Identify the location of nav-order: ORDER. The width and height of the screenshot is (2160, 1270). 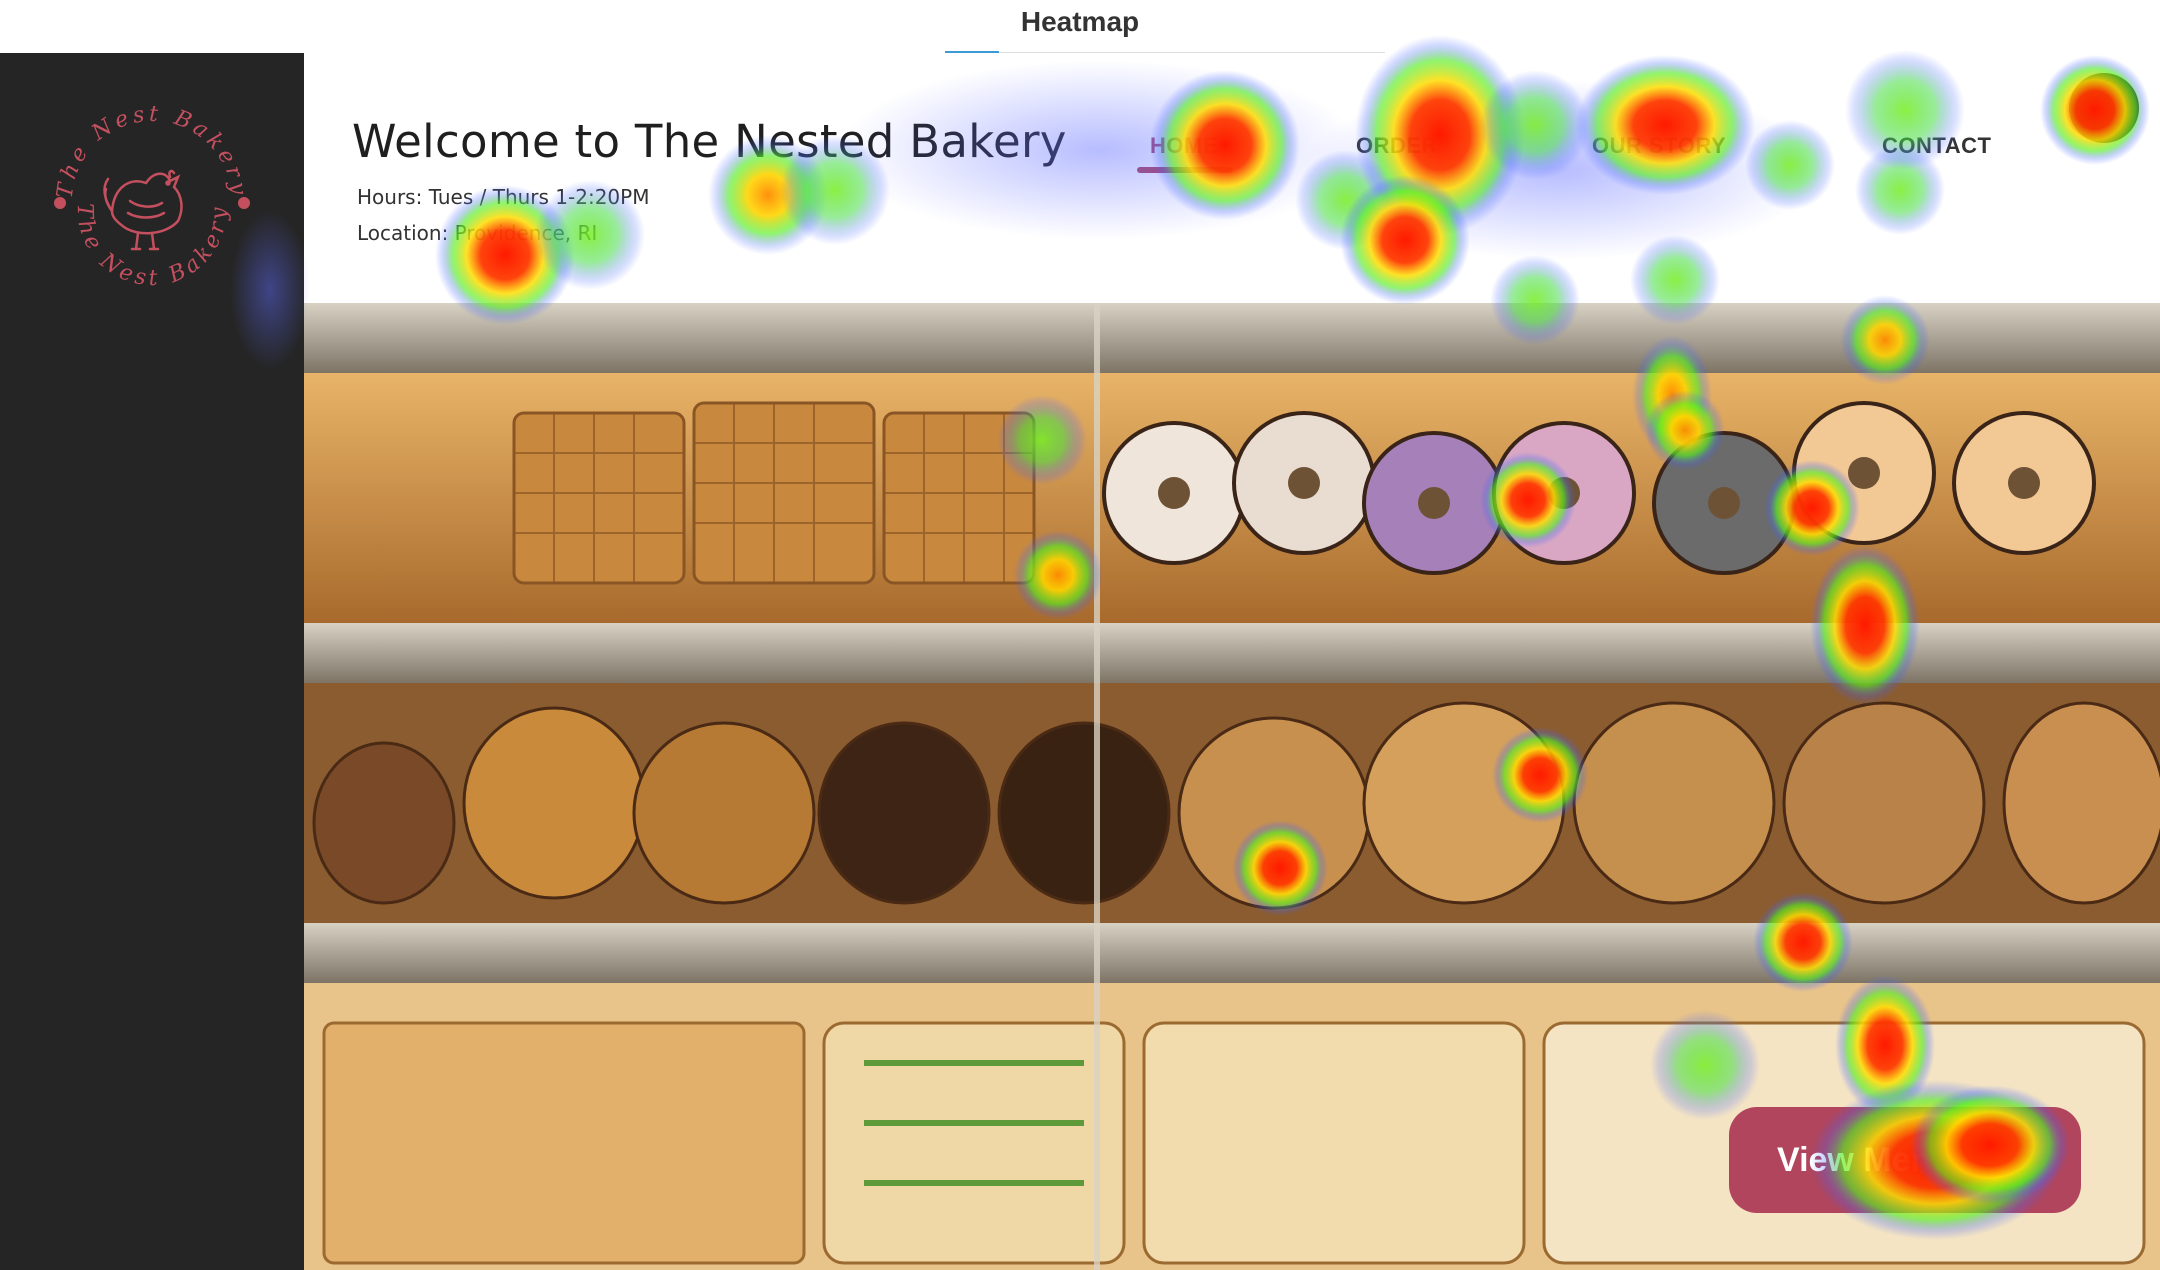
(1397, 146).